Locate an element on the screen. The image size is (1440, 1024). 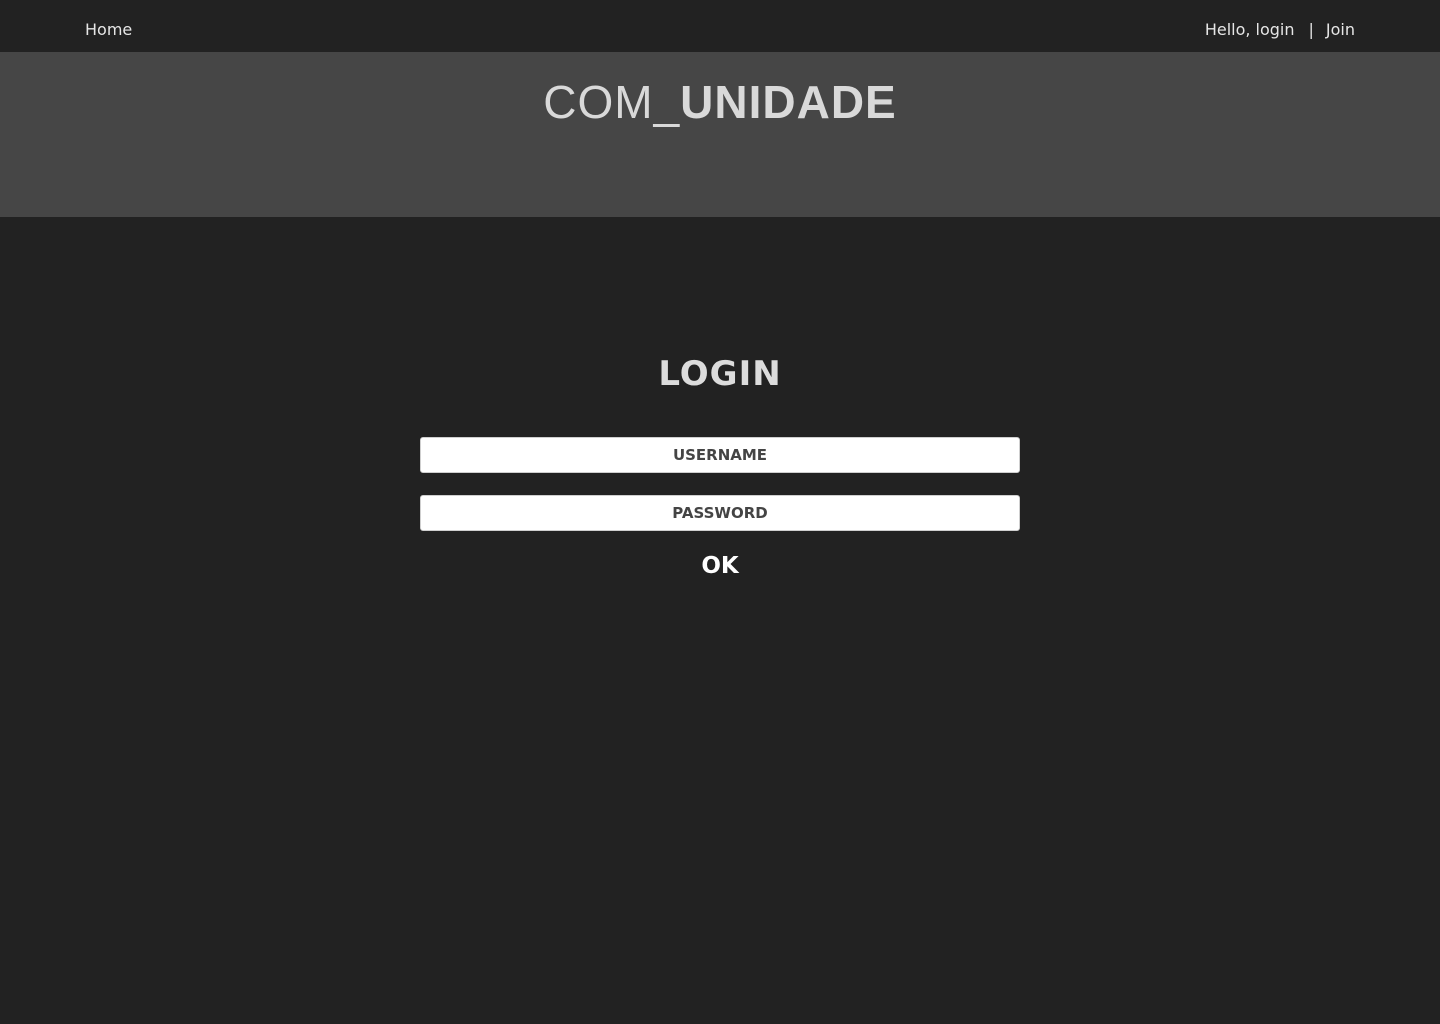
login-heading: LOGIN is located at coordinates (720, 374).